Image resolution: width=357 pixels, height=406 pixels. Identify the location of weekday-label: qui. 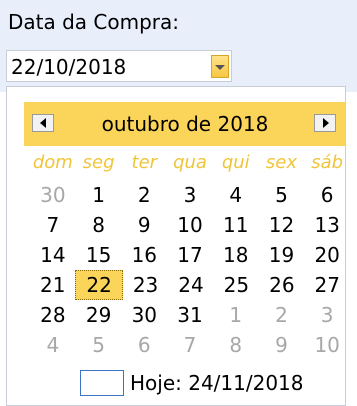
(235, 162).